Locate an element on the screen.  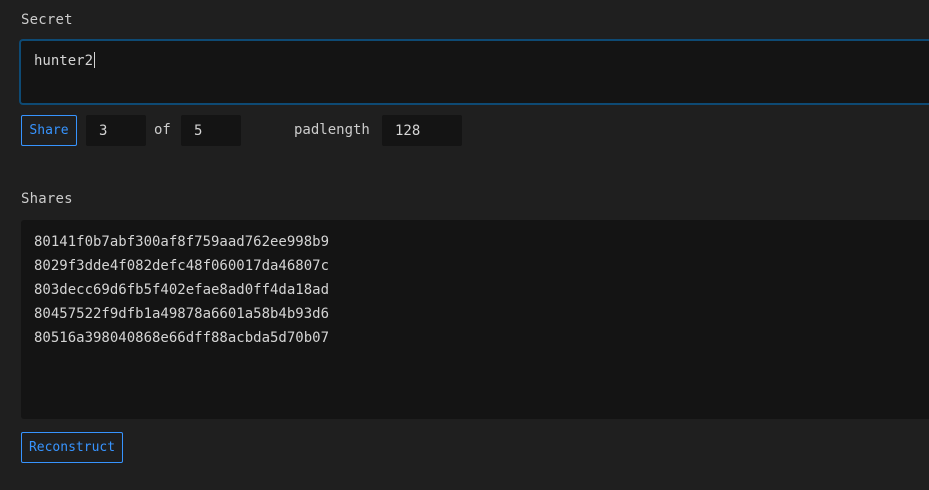
share-line: 80516a398040868e66dff88acbda5d70b07 is located at coordinates (182, 338).